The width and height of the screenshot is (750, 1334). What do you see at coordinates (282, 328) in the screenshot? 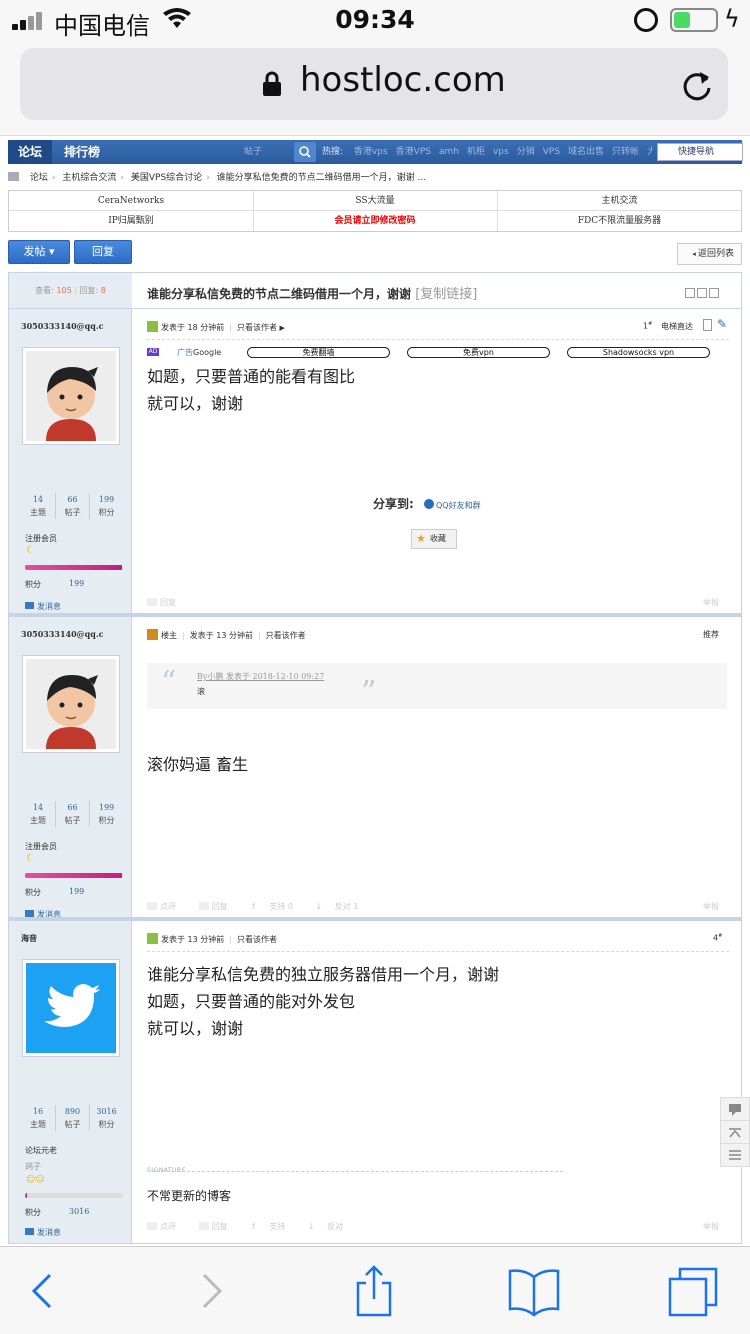
I see `caret-right-icon: ▶` at bounding box center [282, 328].